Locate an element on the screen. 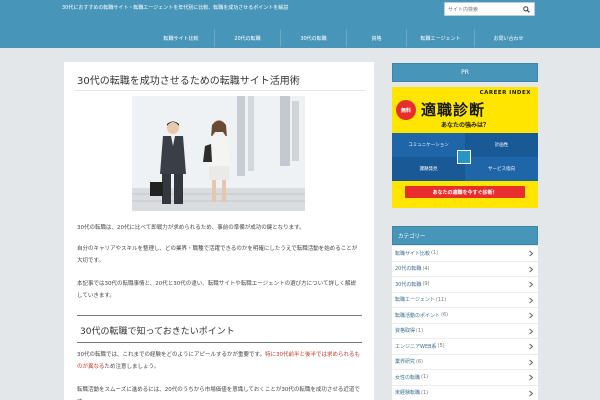  category-label: 女性の転職 is located at coordinates (408, 377).